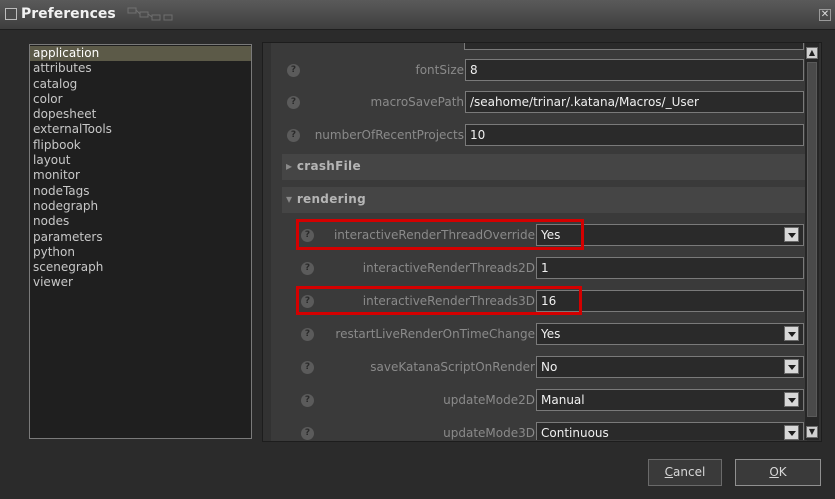  Describe the element at coordinates (140, 84) in the screenshot. I see `category-item-catalog: catalog` at that location.